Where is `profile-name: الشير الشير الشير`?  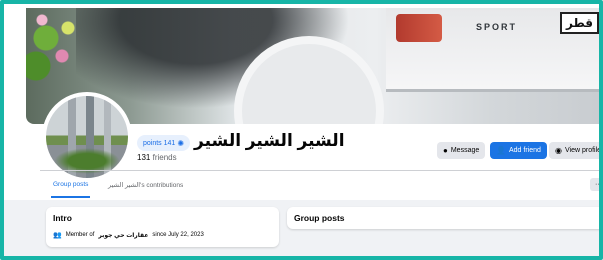
profile-name: الشير الشير الشير is located at coordinates (269, 140).